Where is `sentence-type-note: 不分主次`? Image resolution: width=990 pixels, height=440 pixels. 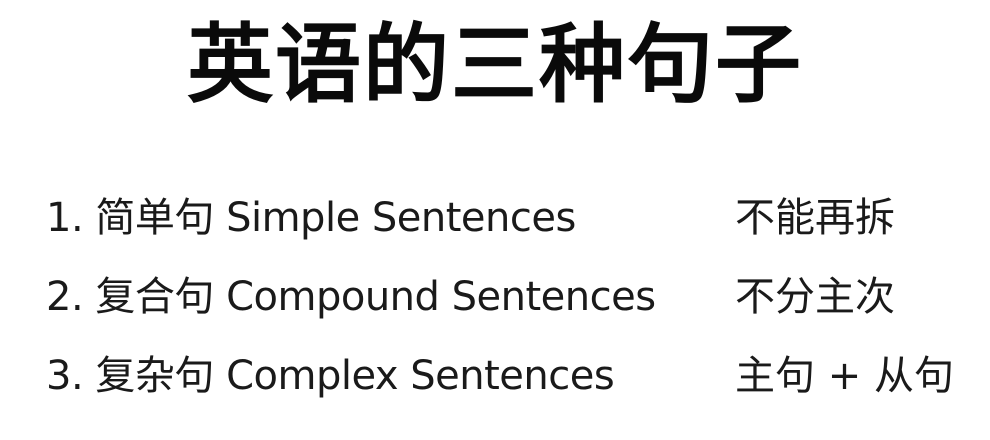 sentence-type-note: 不分主次 is located at coordinates (815, 297).